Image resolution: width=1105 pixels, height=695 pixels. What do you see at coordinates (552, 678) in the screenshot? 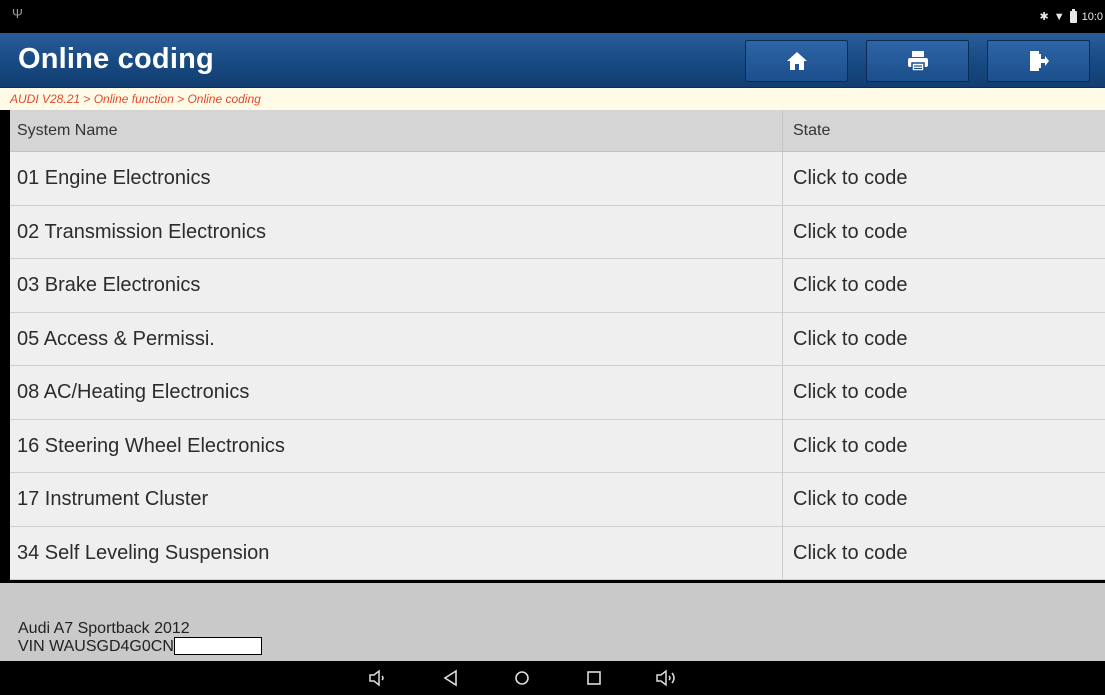
I see `android-nav-bar` at bounding box center [552, 678].